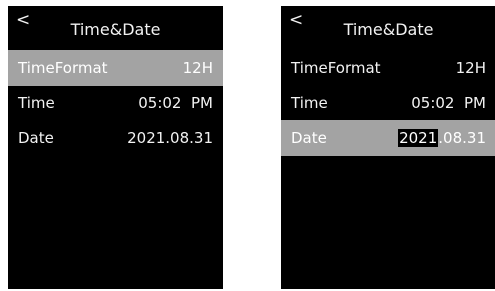 The height and width of the screenshot is (291, 495). I want to click on year-edit-field: 2021, so click(418, 138).